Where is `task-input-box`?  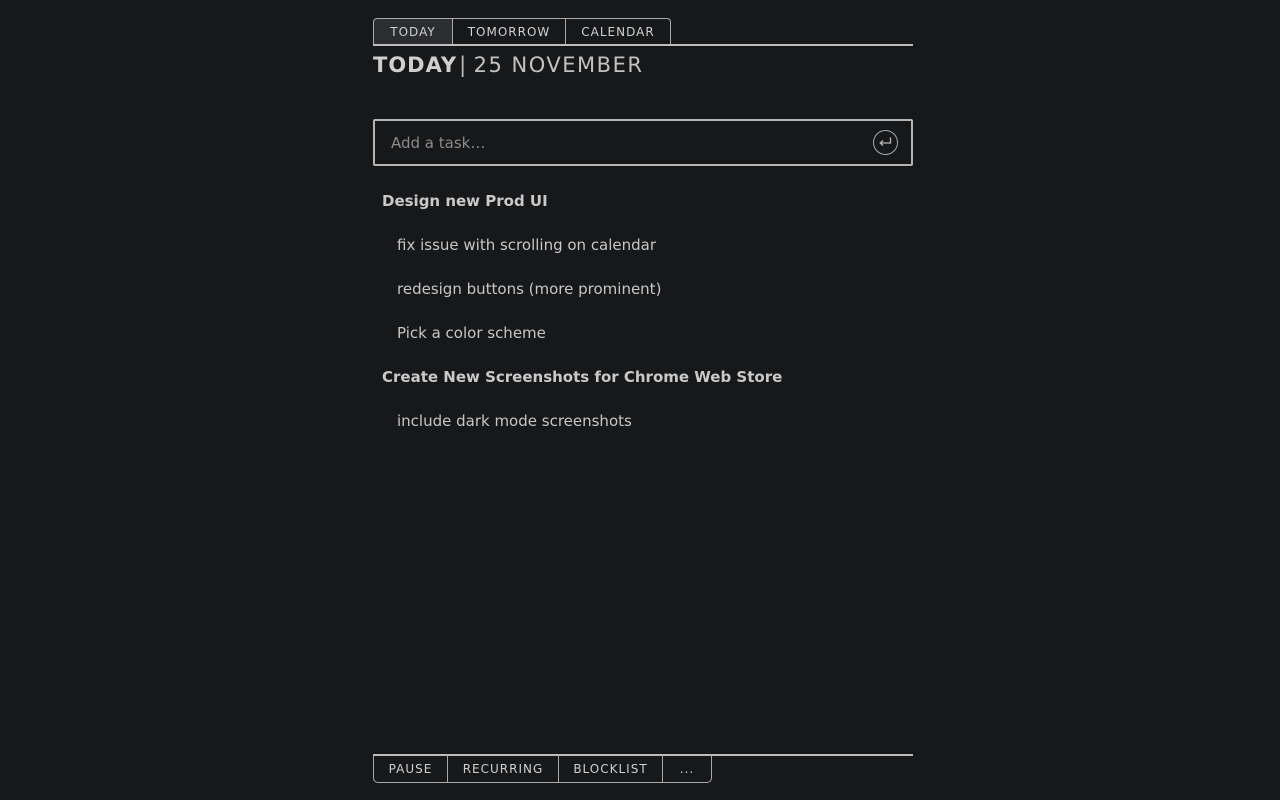
task-input-box is located at coordinates (643, 142).